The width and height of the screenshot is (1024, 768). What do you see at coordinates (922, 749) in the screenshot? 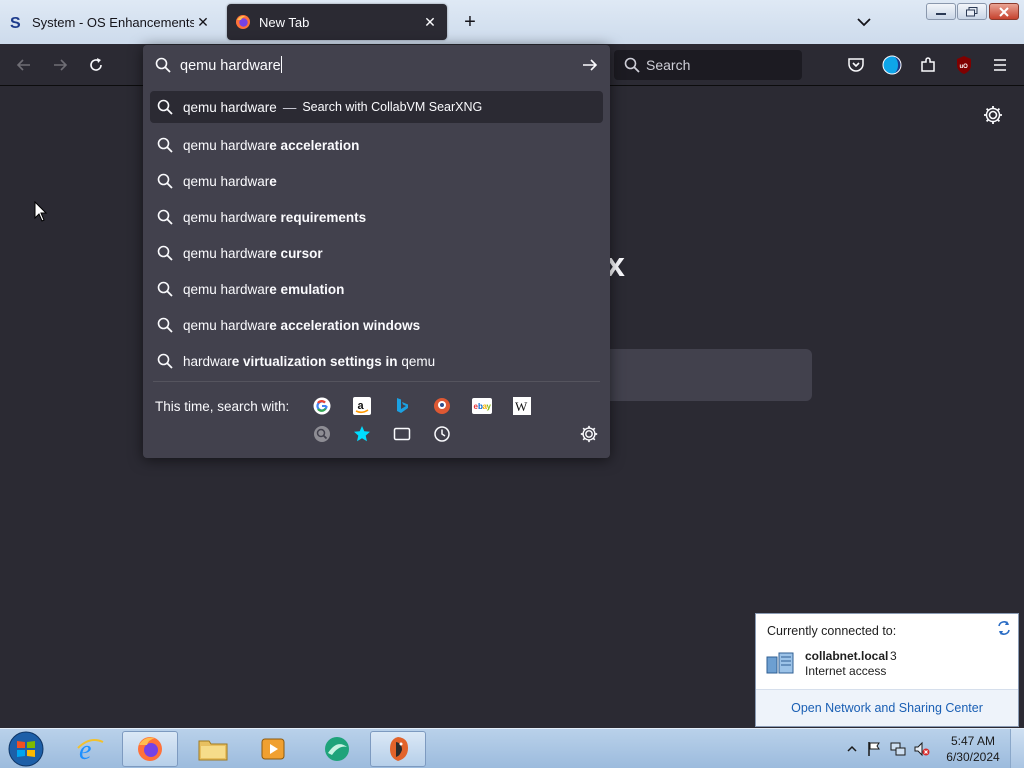
I see `volume-muted-icon` at bounding box center [922, 749].